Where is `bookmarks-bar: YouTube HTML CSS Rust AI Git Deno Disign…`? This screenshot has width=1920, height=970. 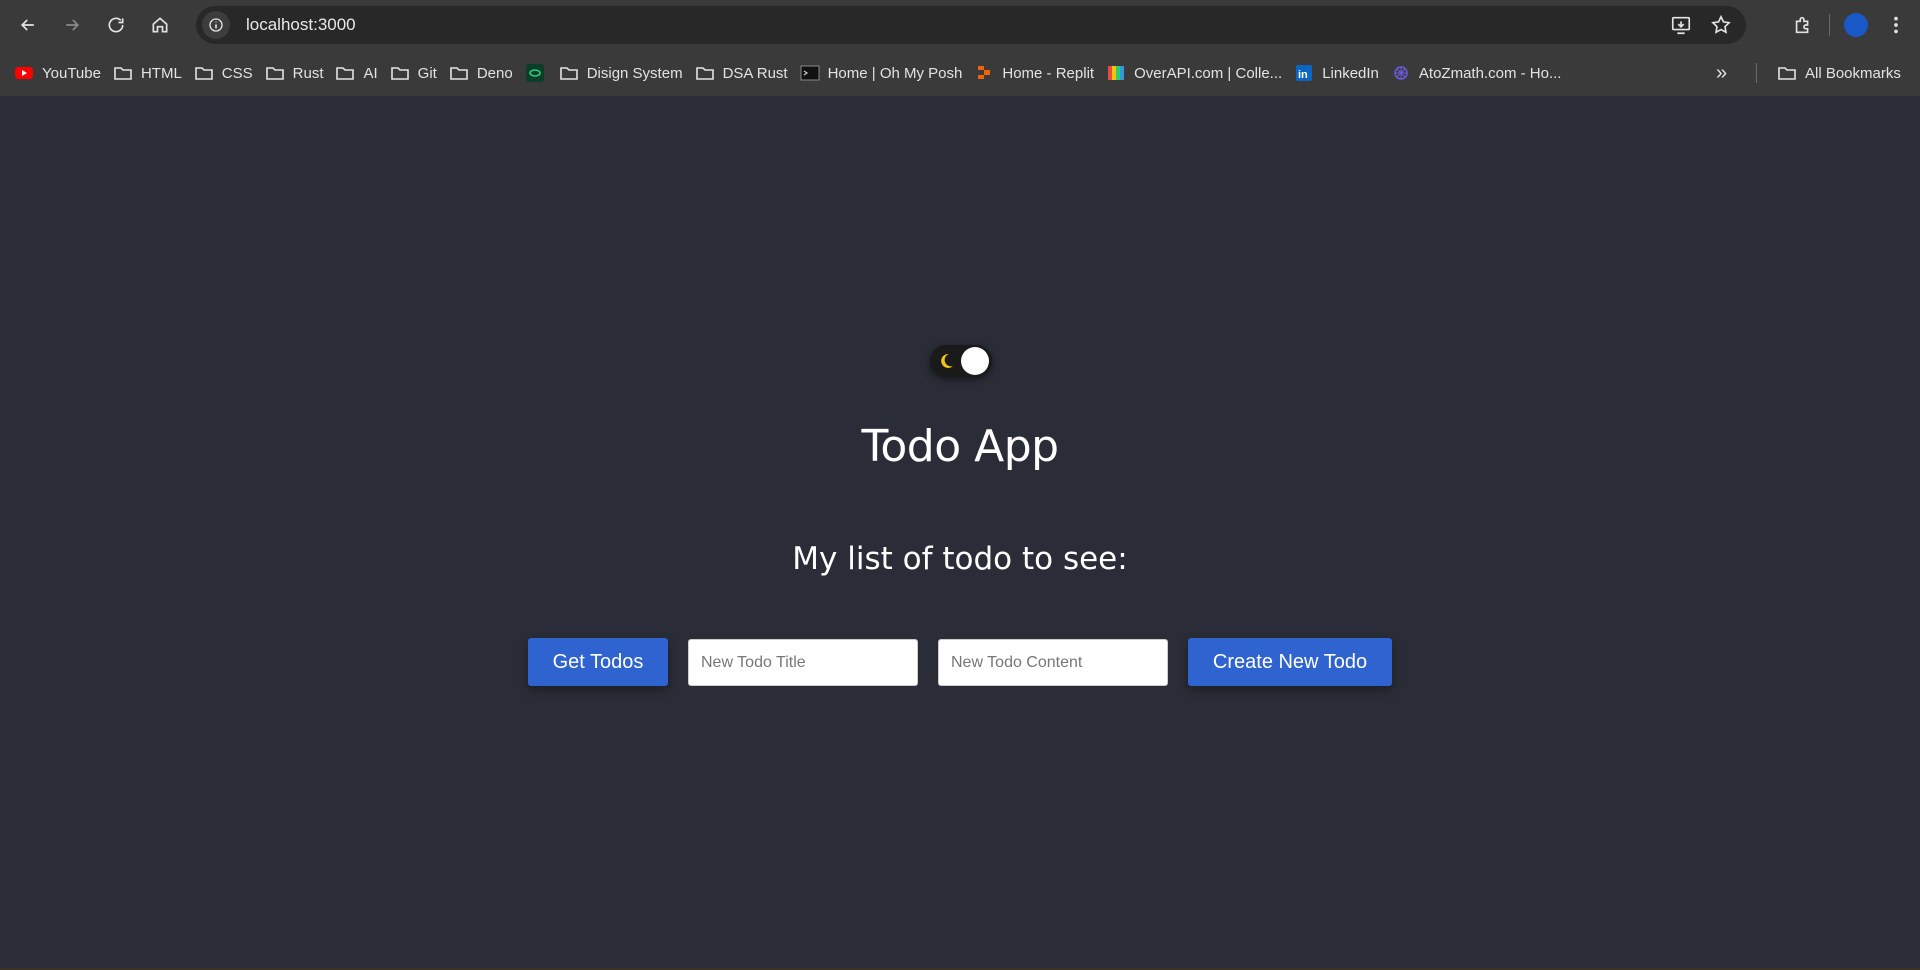
bookmarks-bar: YouTube HTML CSS Rust AI Git Deno Disign… is located at coordinates (960, 73).